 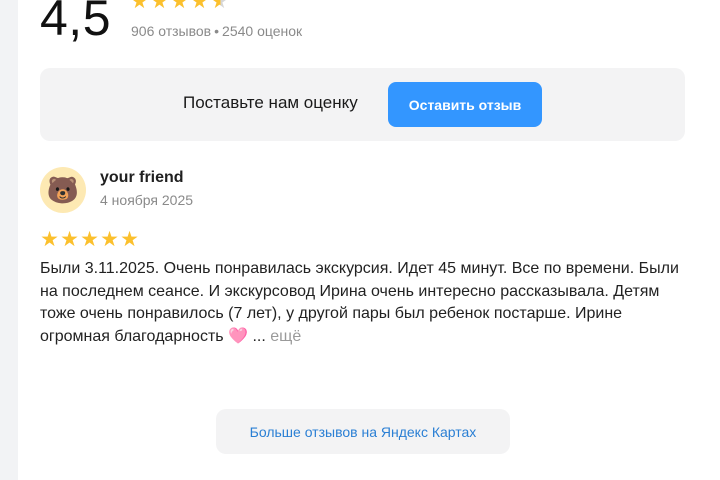 What do you see at coordinates (238, 336) in the screenshot?
I see `heart-icon: 🩷` at bounding box center [238, 336].